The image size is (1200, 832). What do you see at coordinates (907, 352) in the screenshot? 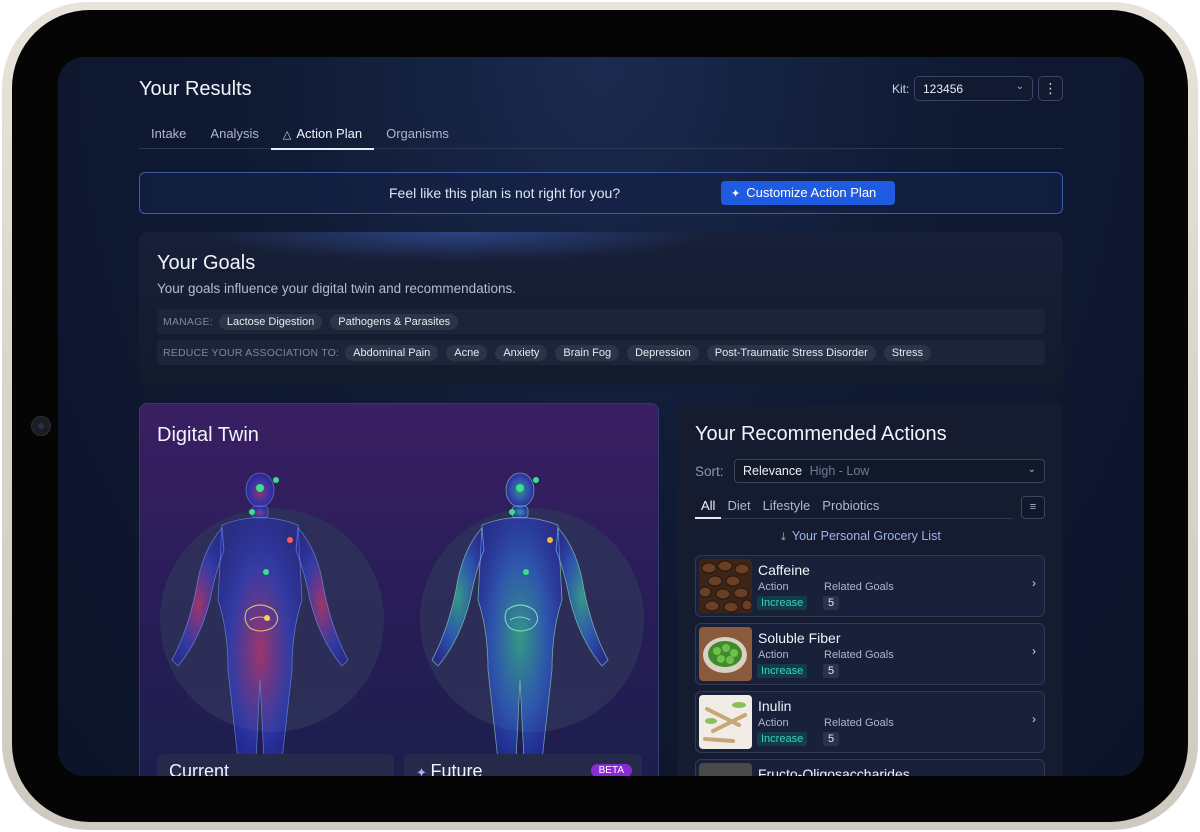
I see `goal-chip: Stress` at bounding box center [907, 352].